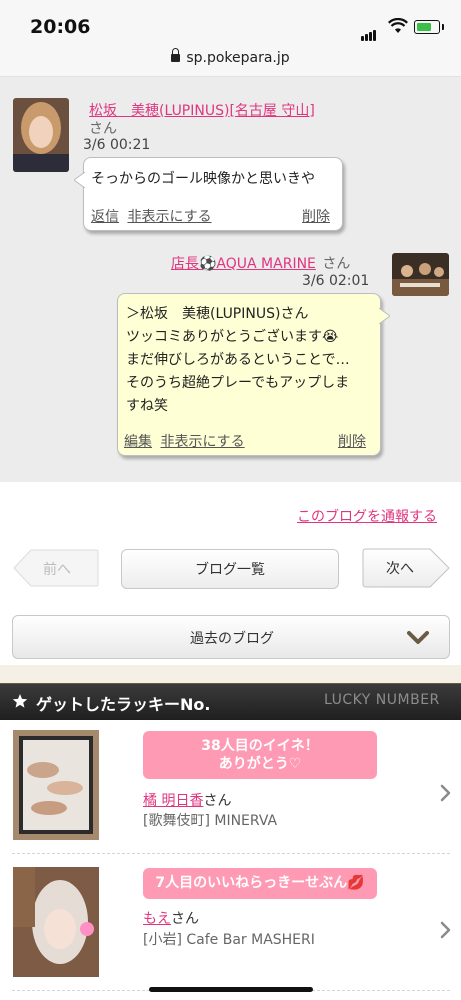  Describe the element at coordinates (230, 674) in the screenshot. I see `section-divider-band` at that location.